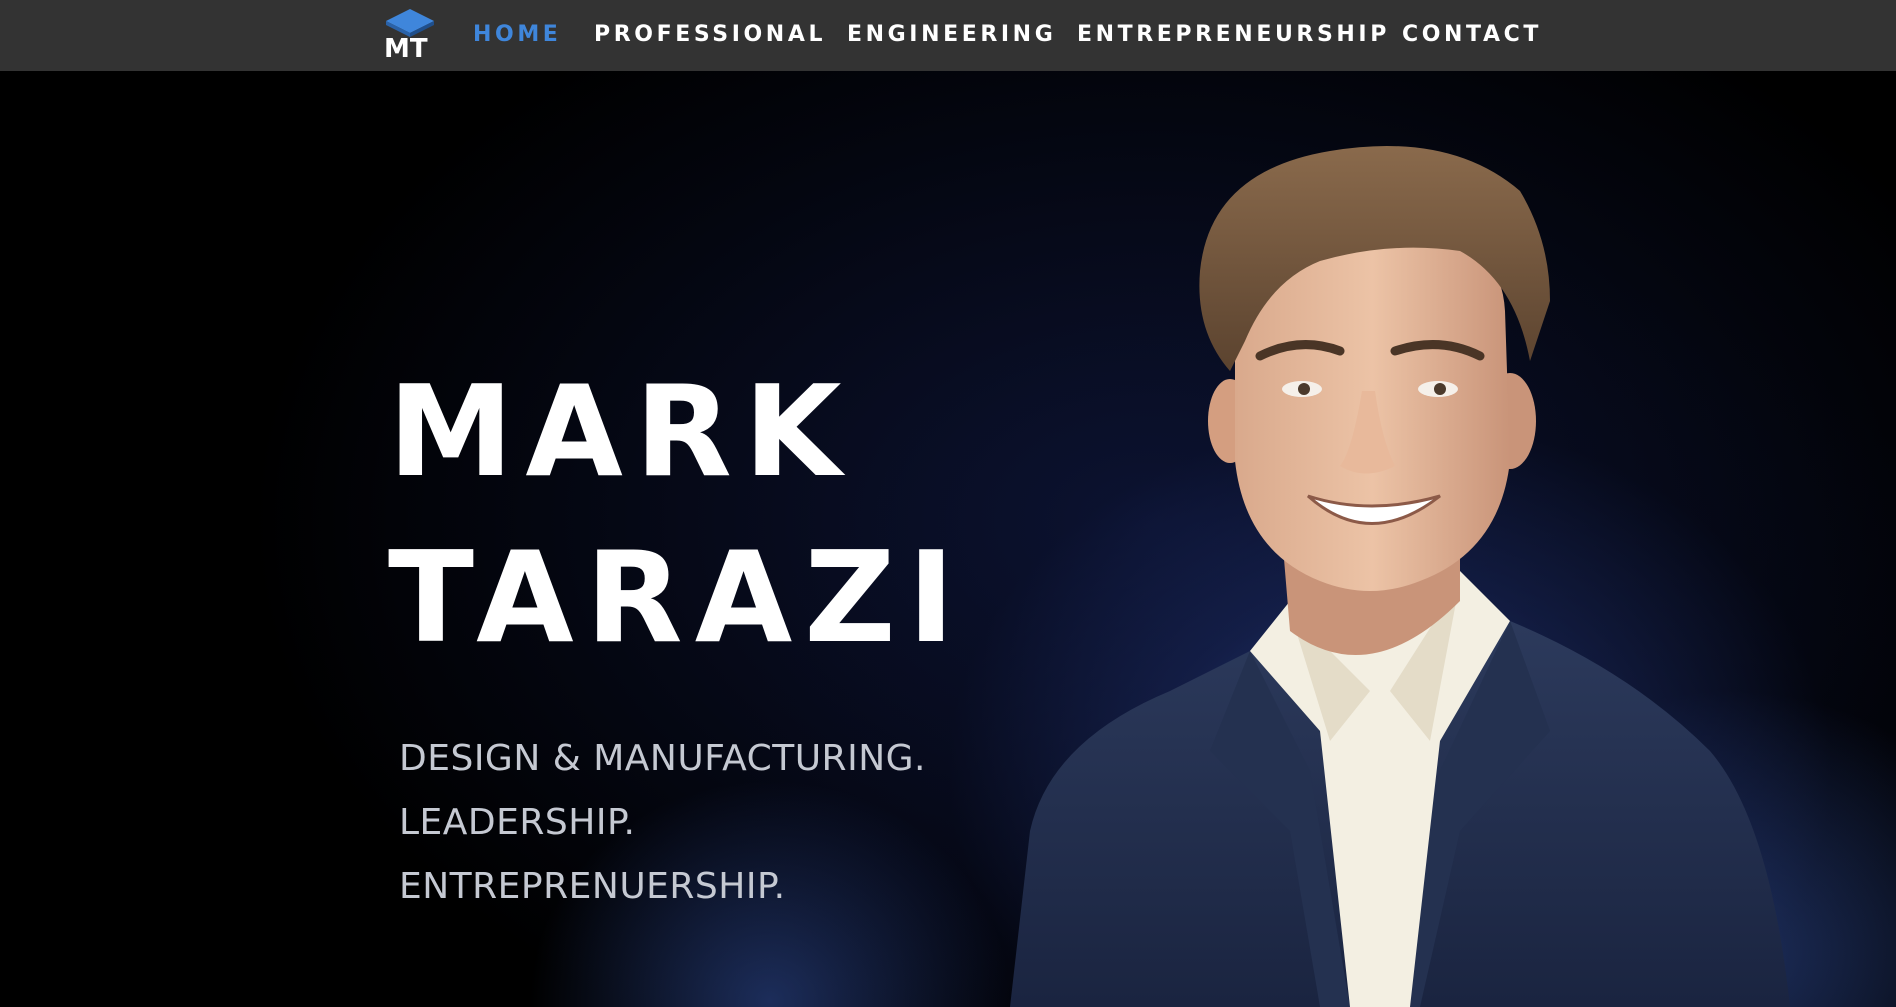 This screenshot has height=1007, width=1896. What do you see at coordinates (677, 598) in the screenshot?
I see `hero-last-name: TARAZI` at bounding box center [677, 598].